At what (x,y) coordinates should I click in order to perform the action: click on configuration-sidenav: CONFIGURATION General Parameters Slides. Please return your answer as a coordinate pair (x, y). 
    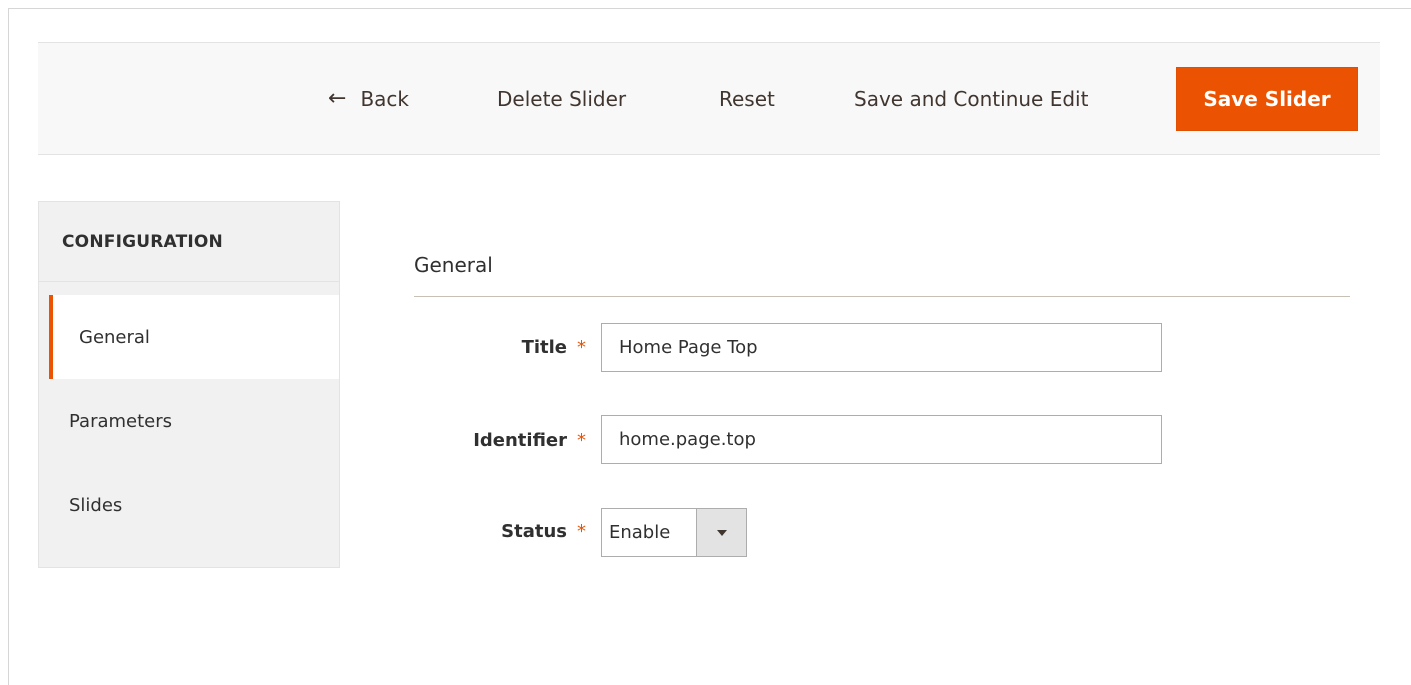
    Looking at the image, I should click on (189, 384).